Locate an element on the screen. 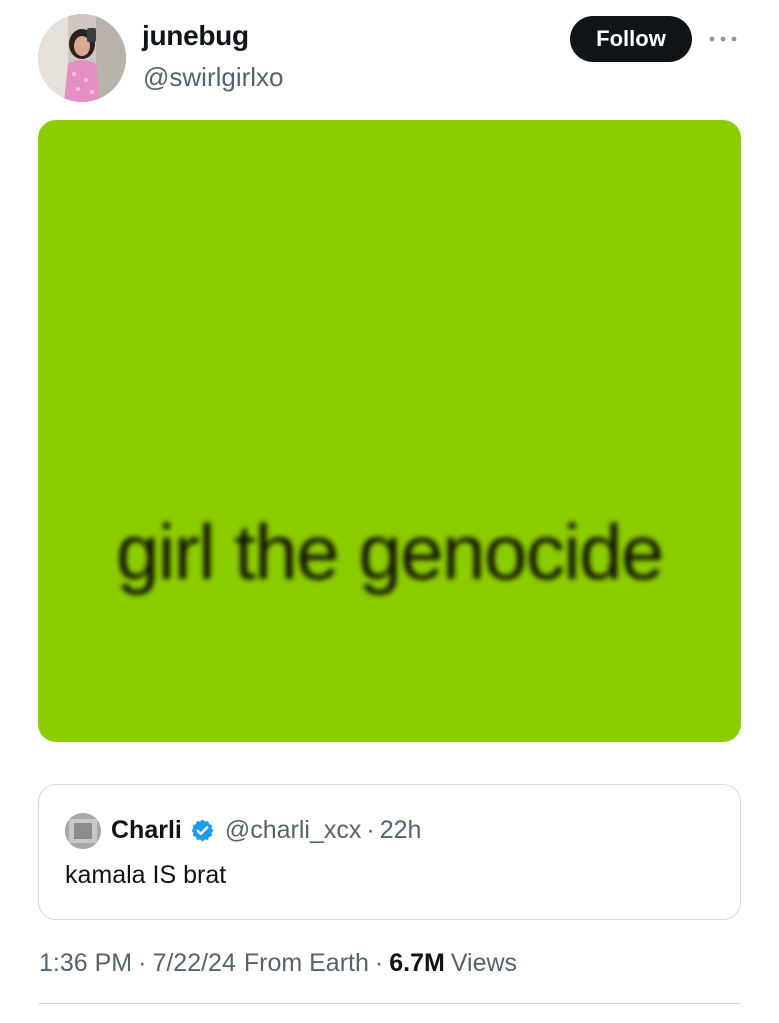 The image size is (779, 1023). views-label: Views is located at coordinates (484, 962).